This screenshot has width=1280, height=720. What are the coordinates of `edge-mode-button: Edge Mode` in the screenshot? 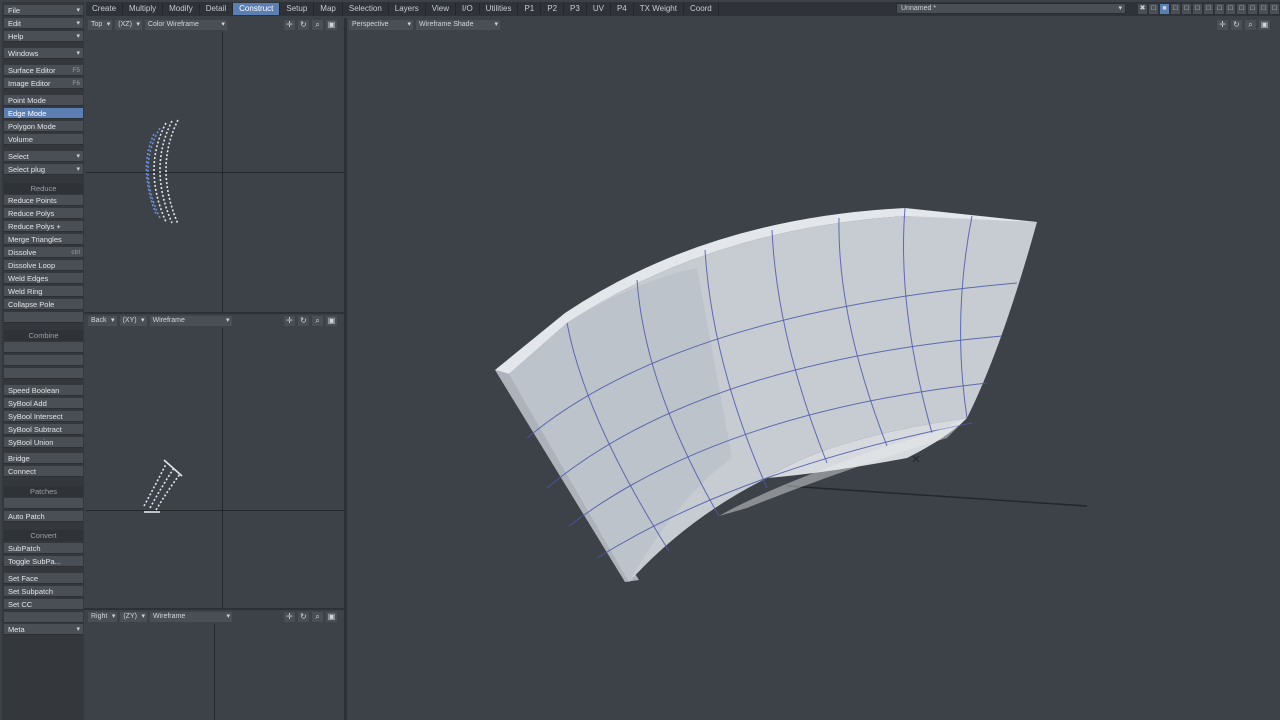 It's located at (43, 113).